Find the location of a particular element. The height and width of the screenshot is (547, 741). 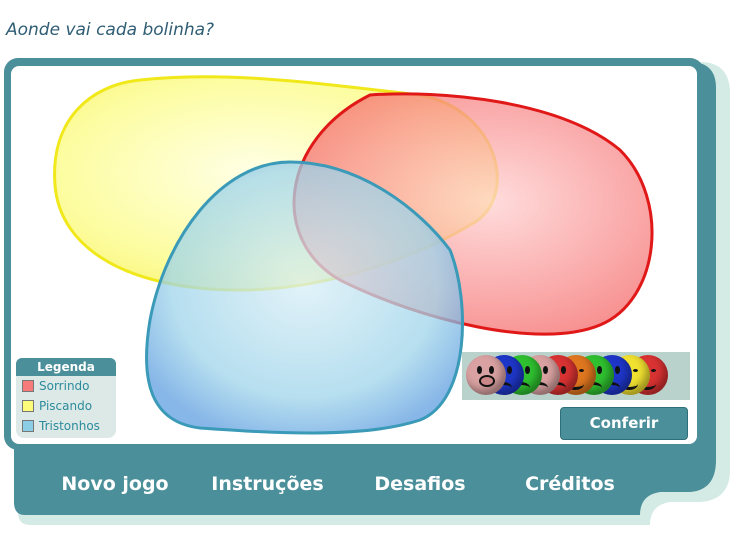

instructions-button: Instruções is located at coordinates (267, 485).